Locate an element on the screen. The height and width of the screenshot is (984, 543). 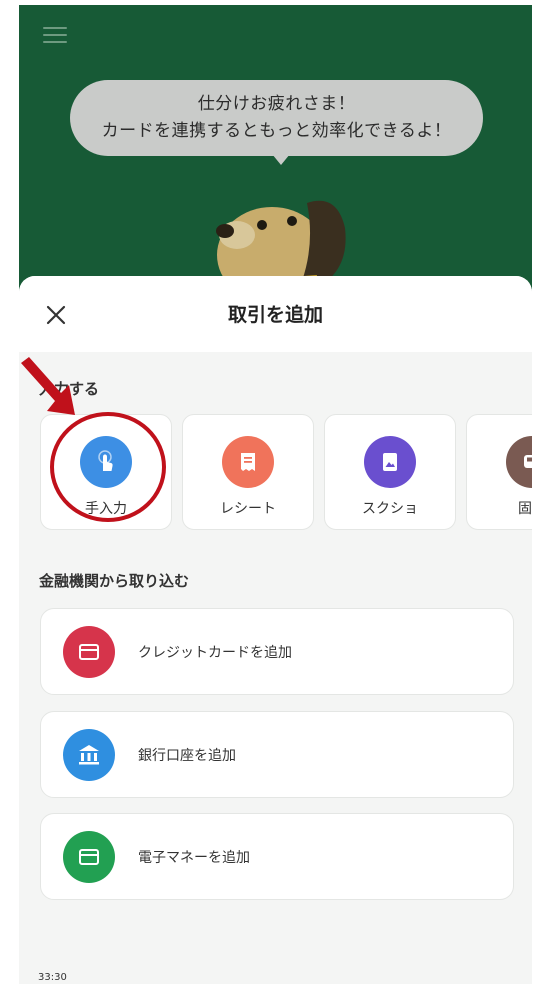
receipt-label: レシート is located at coordinates (248, 509).